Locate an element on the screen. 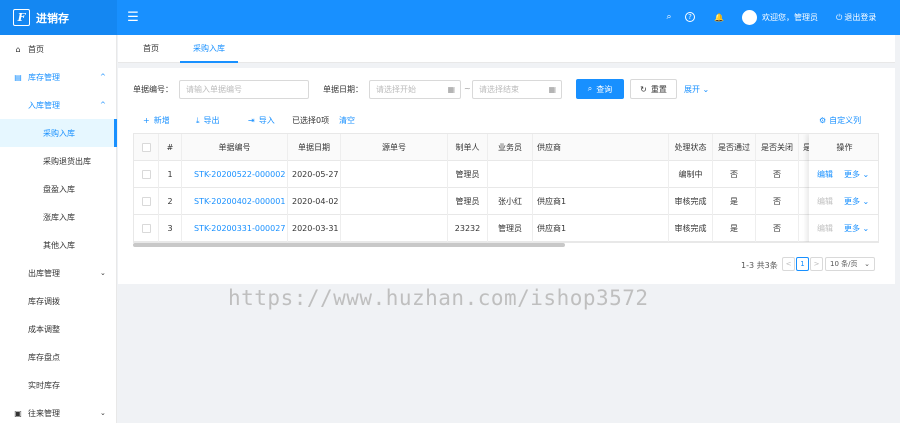  header-order-no: 单据编号 is located at coordinates (235, 147).